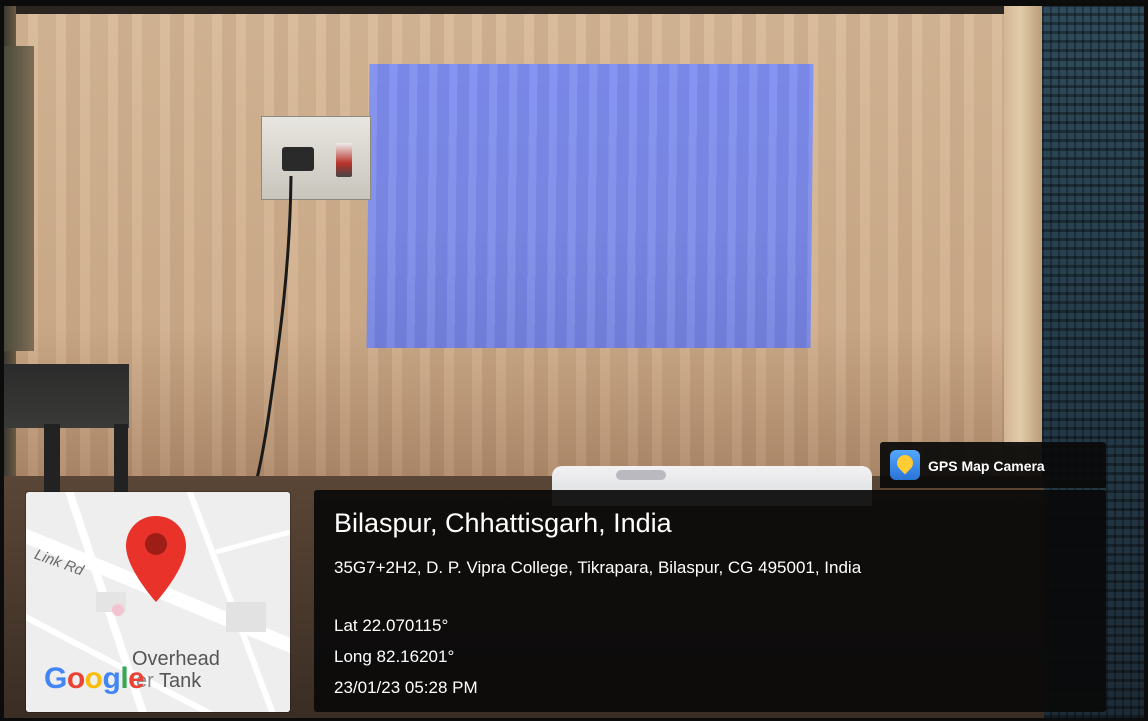  I want to click on power-socket, so click(298, 159).